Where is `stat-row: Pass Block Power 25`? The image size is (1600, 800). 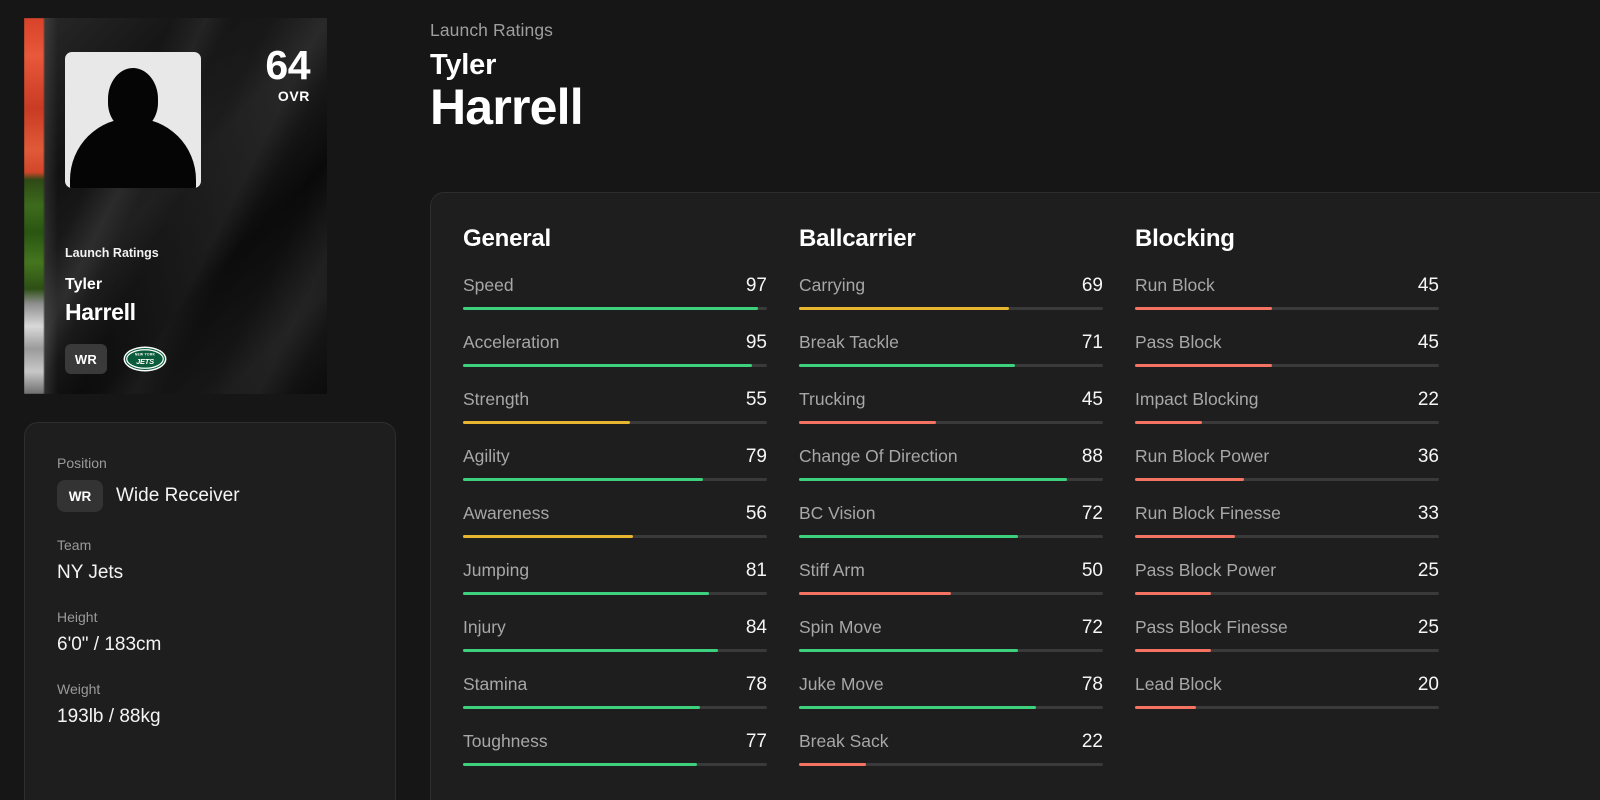
stat-row: Pass Block Power 25 is located at coordinates (1287, 583).